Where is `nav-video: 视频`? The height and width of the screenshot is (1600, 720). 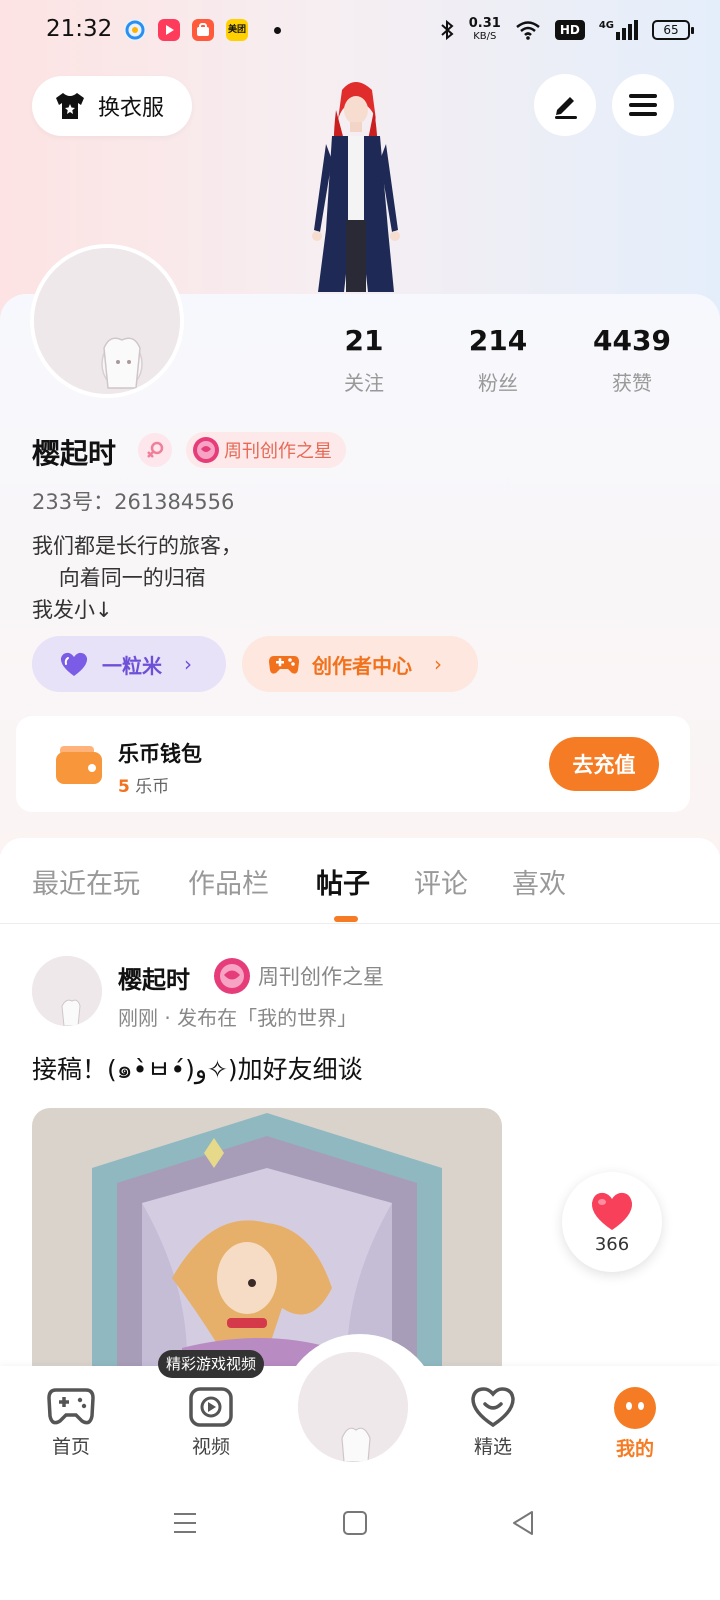
nav-video: 视频 is located at coordinates (211, 1422).